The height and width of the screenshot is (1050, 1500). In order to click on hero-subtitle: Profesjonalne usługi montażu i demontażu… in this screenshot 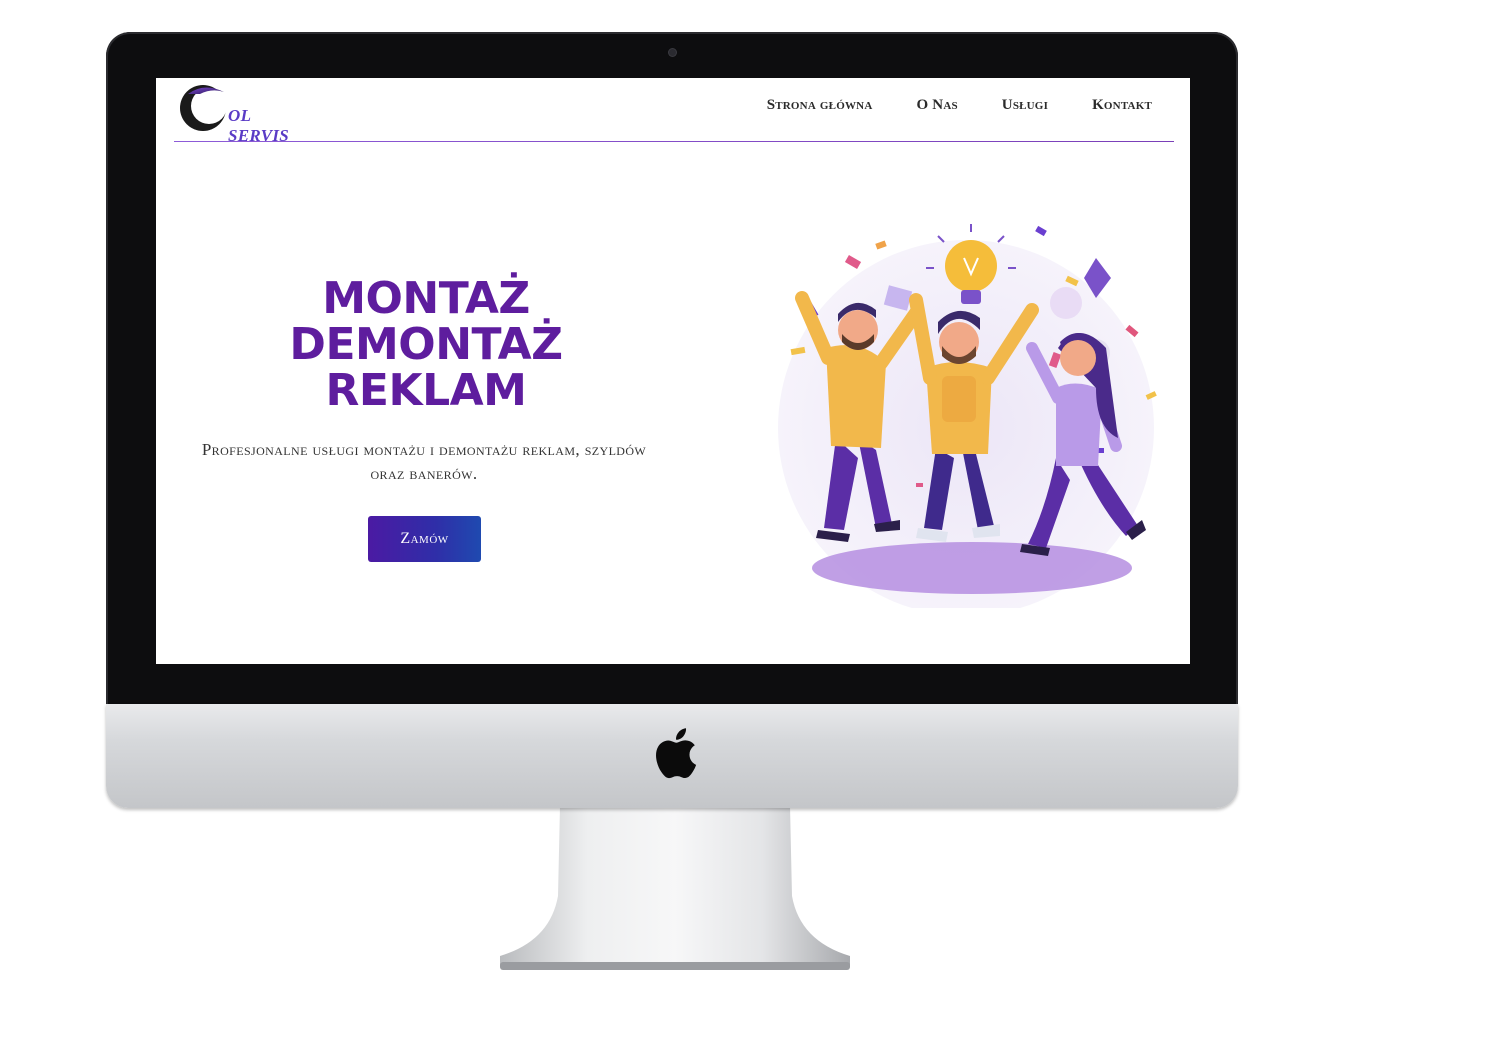, I will do `click(424, 461)`.